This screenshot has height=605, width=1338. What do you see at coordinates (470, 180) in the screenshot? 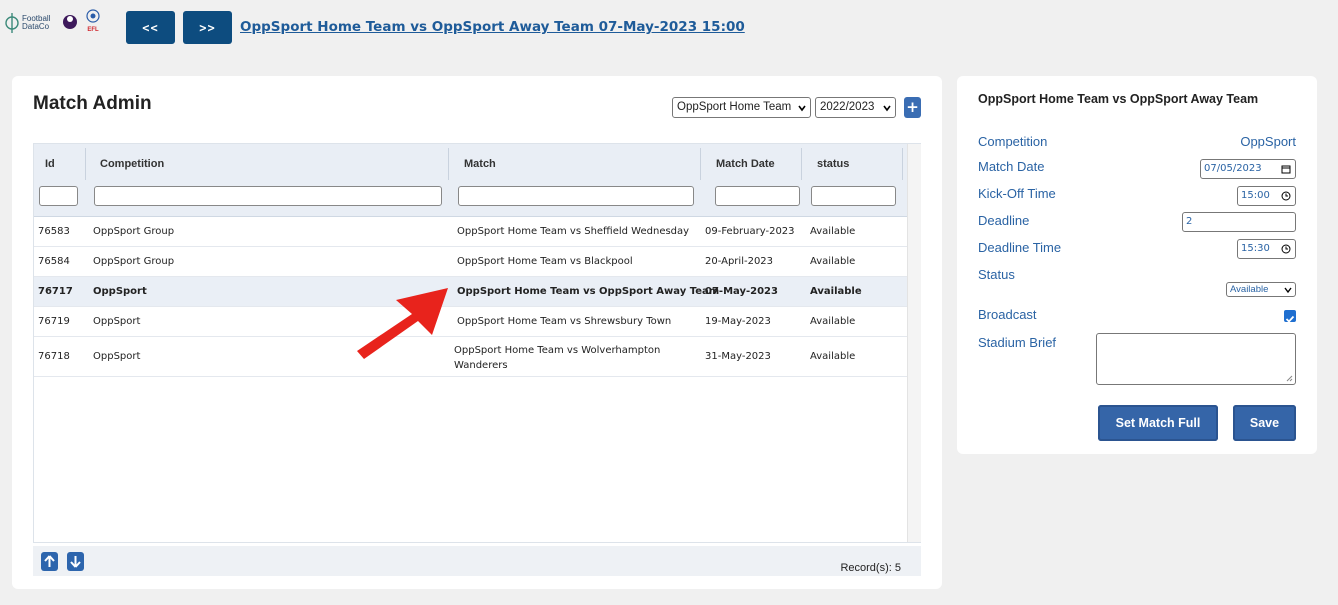
I see `grid-header: Id Competition Match Match Date status` at bounding box center [470, 180].